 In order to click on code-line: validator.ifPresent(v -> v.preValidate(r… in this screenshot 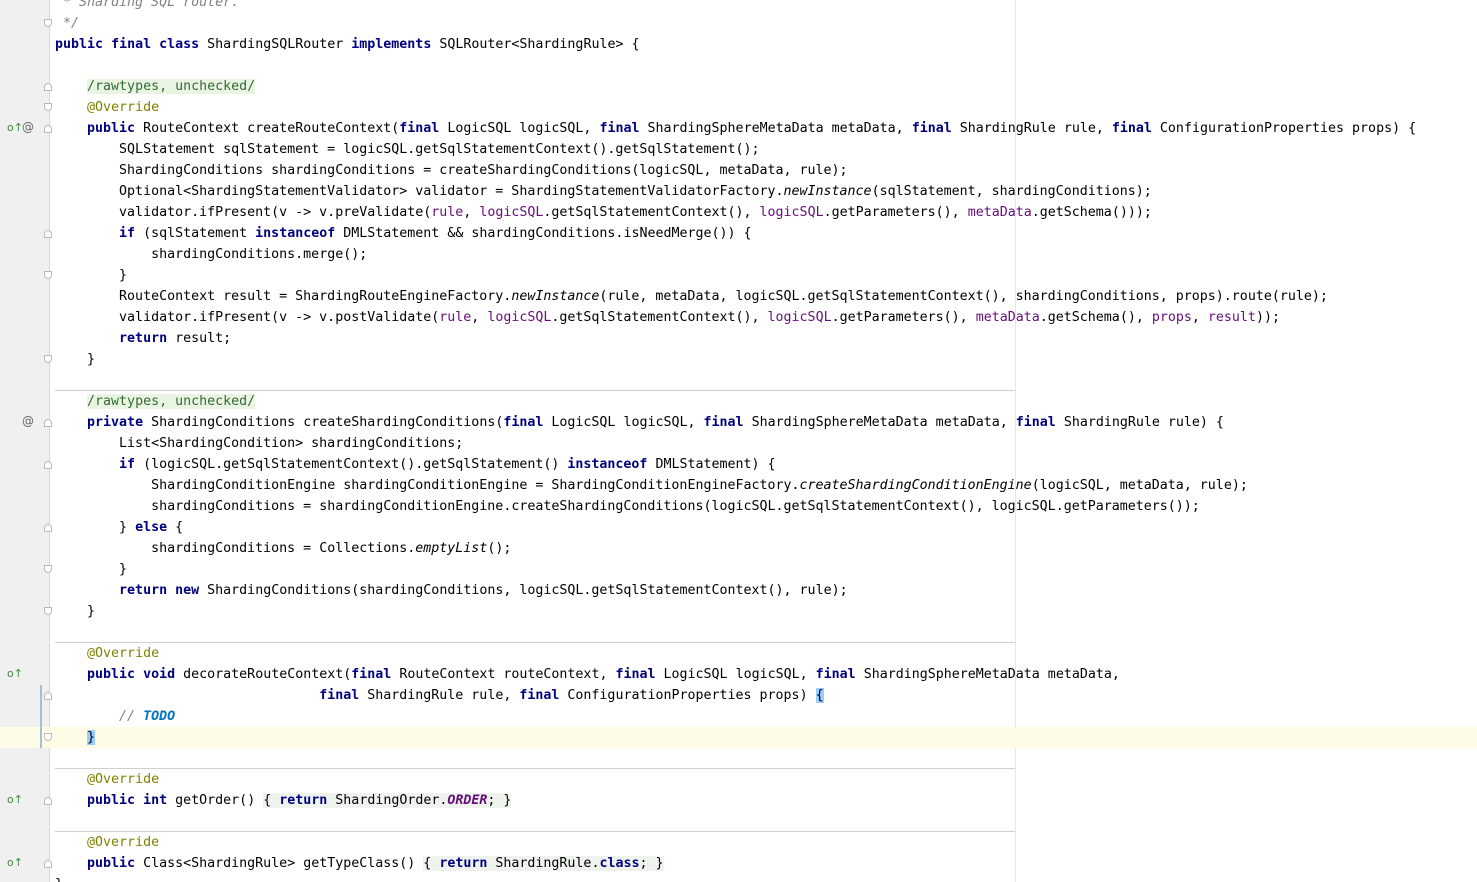, I will do `click(738, 212)`.